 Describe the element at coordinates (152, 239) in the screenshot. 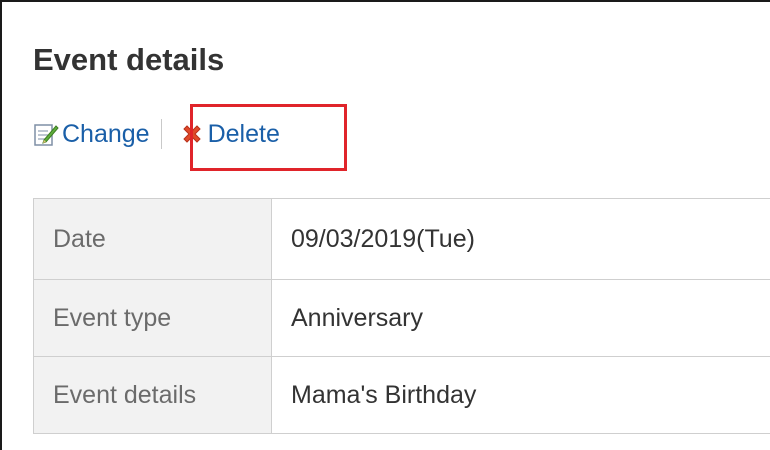

I see `row-label: Date` at that location.